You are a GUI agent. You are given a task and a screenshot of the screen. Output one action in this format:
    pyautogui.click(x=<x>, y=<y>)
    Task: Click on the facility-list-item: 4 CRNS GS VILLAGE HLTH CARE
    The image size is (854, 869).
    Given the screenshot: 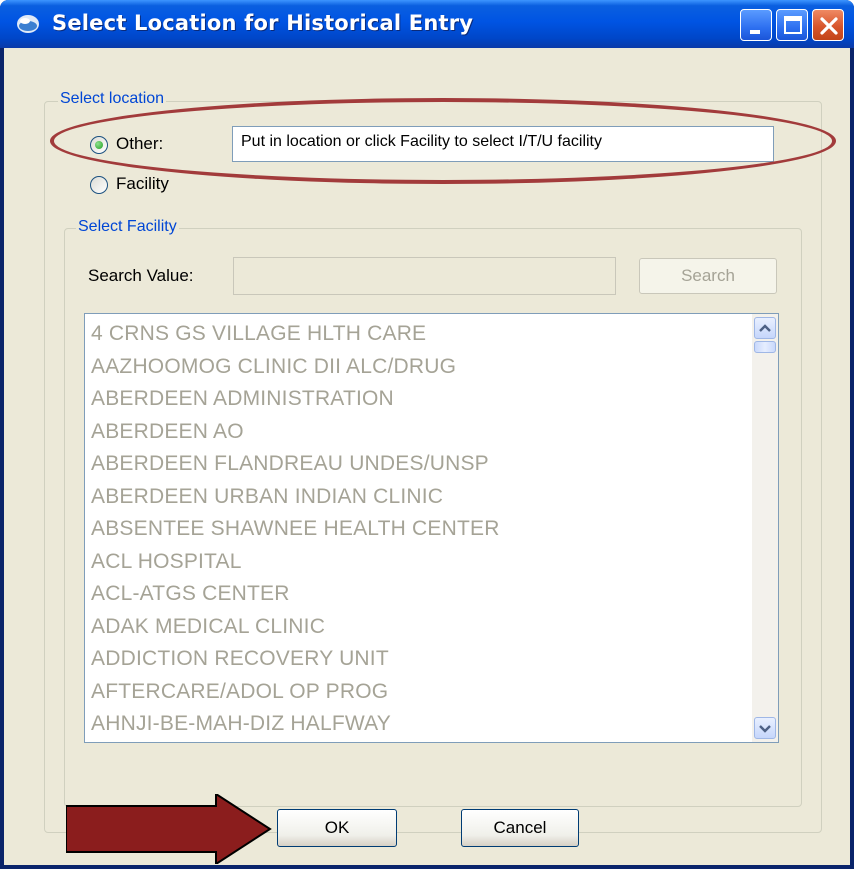 What is the action you would take?
    pyautogui.click(x=258, y=334)
    